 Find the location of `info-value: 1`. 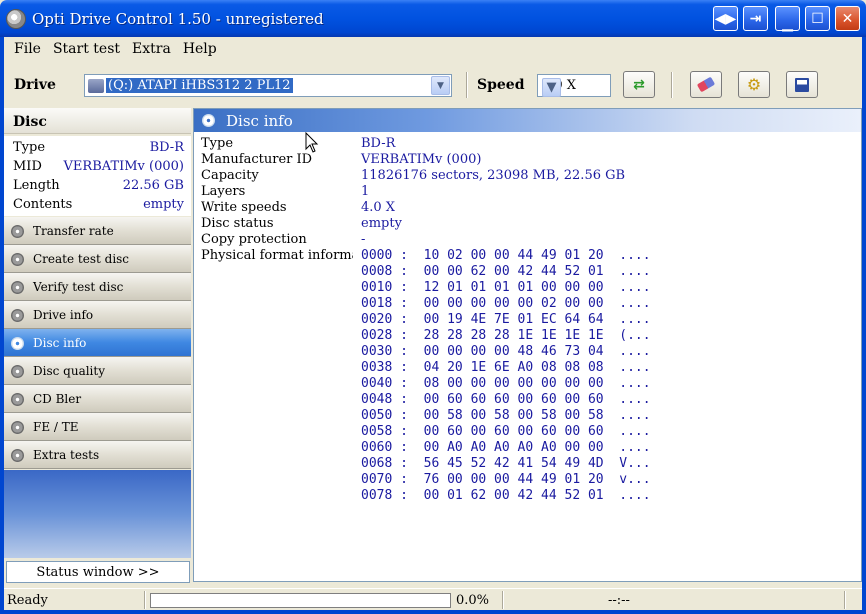

info-value: 1 is located at coordinates (365, 191).